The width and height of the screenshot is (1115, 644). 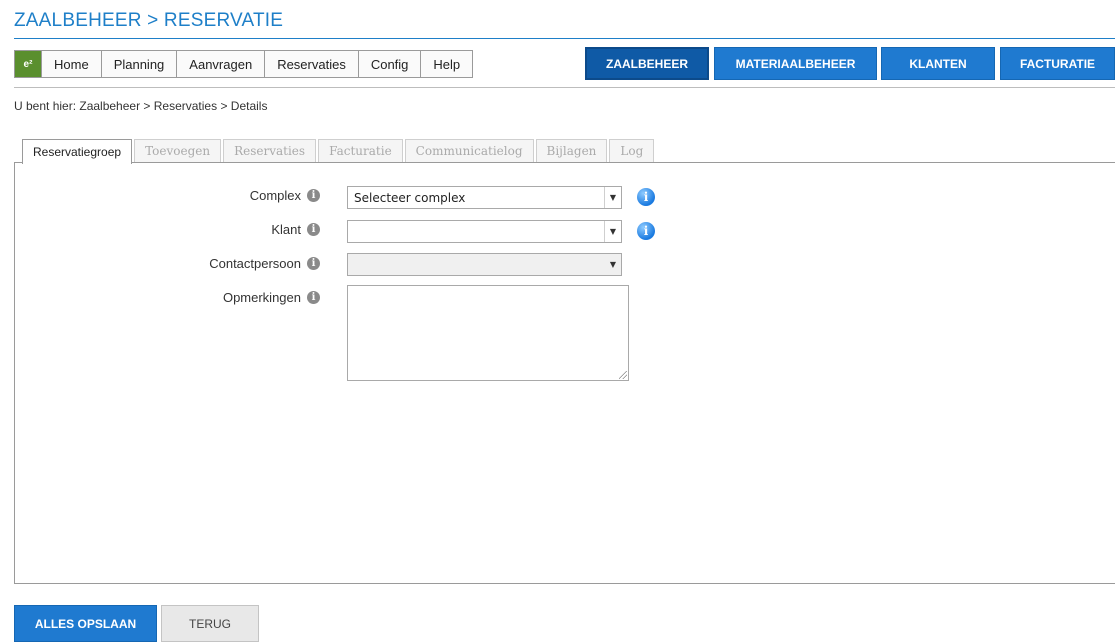 I want to click on klant-help-icon: i, so click(x=646, y=231).